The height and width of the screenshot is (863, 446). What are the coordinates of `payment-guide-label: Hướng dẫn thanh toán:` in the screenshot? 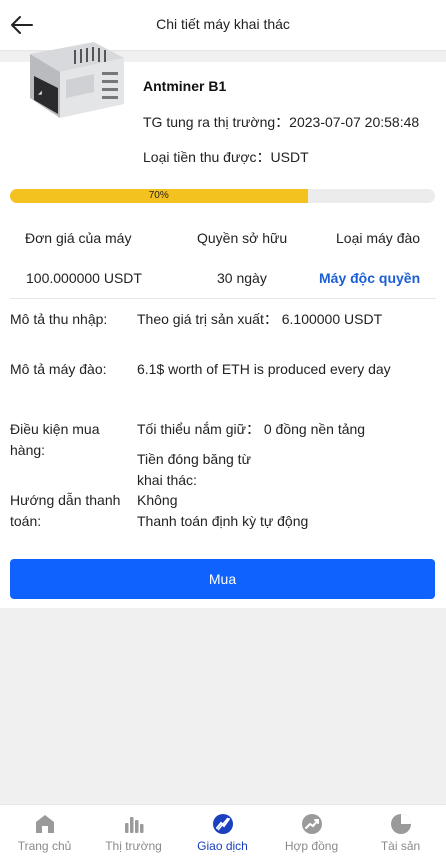 It's located at (65, 511).